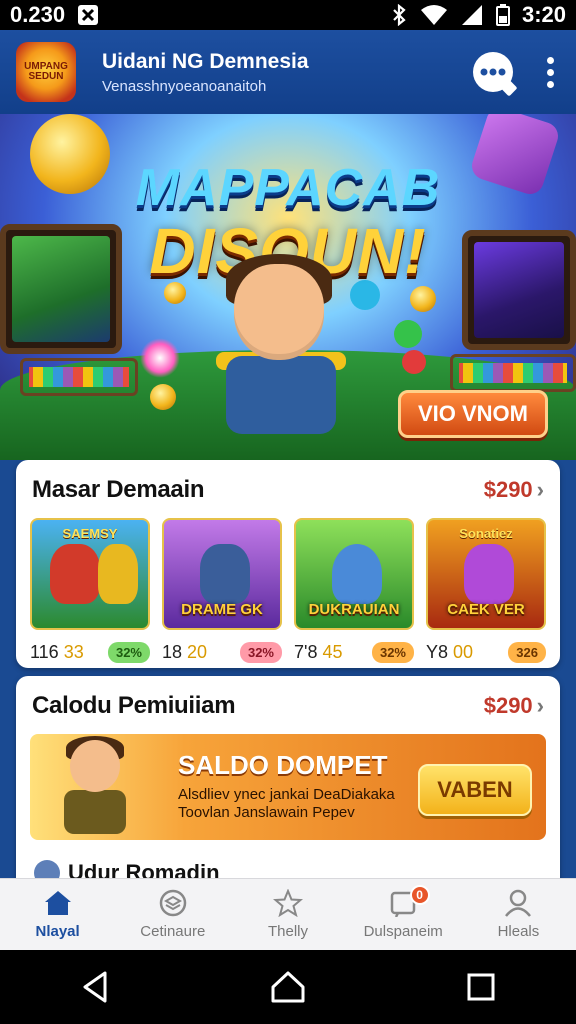 This screenshot has width=576, height=1024. I want to click on signal-icon, so click(472, 15).